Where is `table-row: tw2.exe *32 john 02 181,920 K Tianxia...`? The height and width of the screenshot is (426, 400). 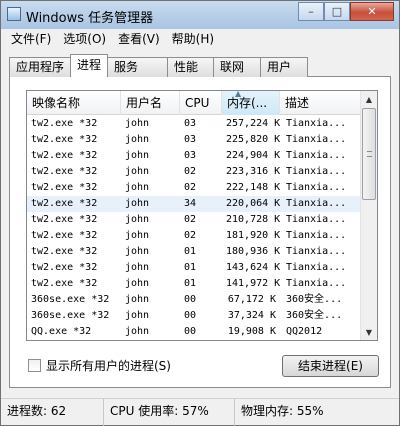 table-row: tw2.exe *32 john 02 181,920 K Tianxia... is located at coordinates (194, 236).